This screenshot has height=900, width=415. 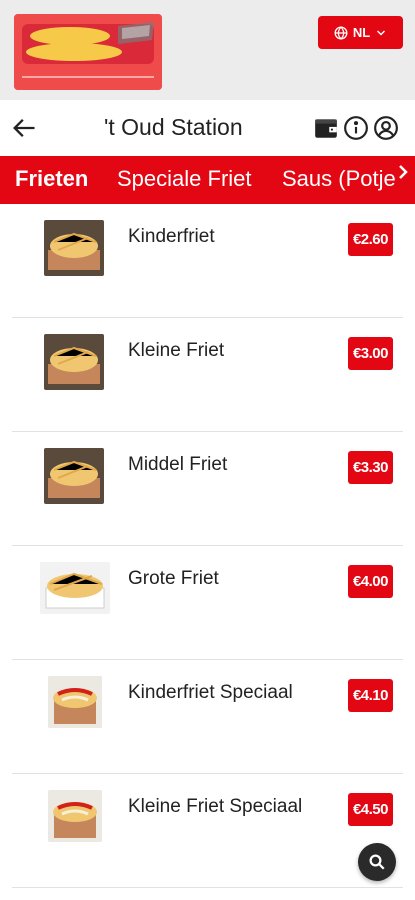 I want to click on user-icon, so click(x=386, y=128).